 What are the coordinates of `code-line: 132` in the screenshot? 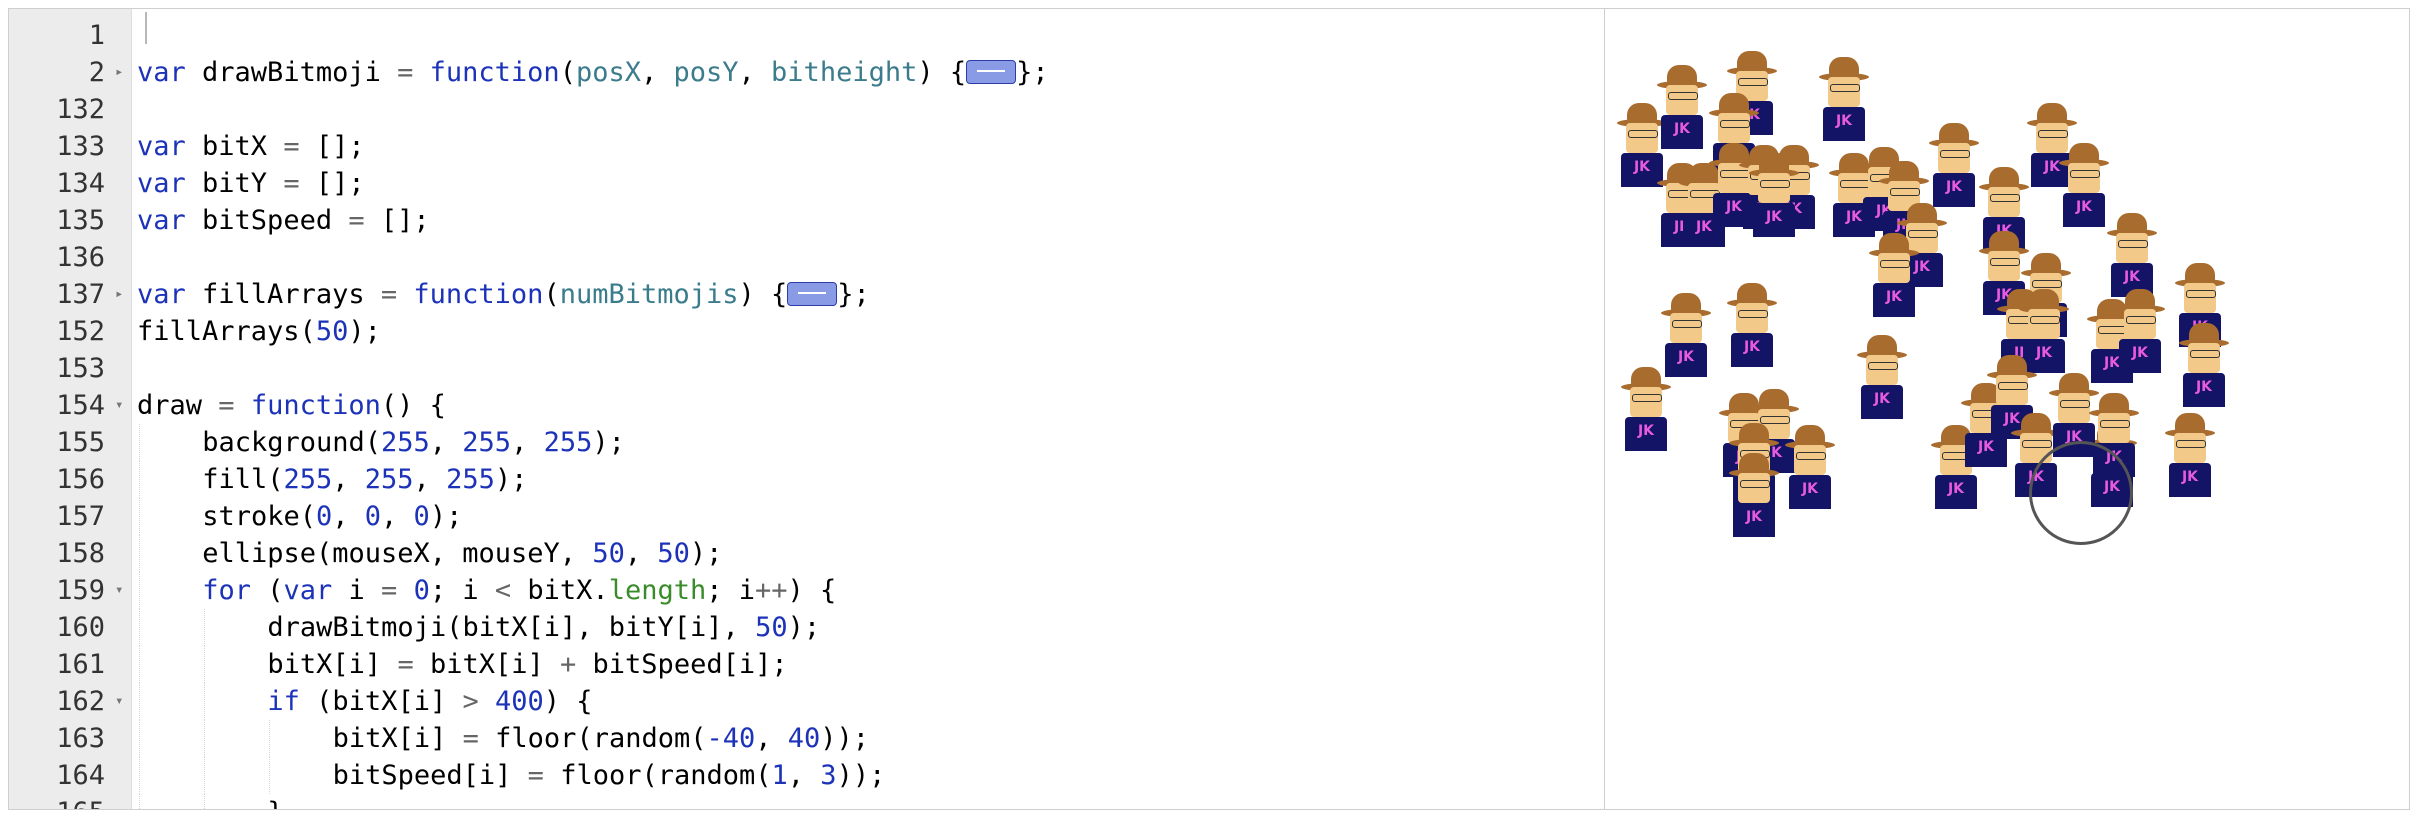 It's located at (807, 109).